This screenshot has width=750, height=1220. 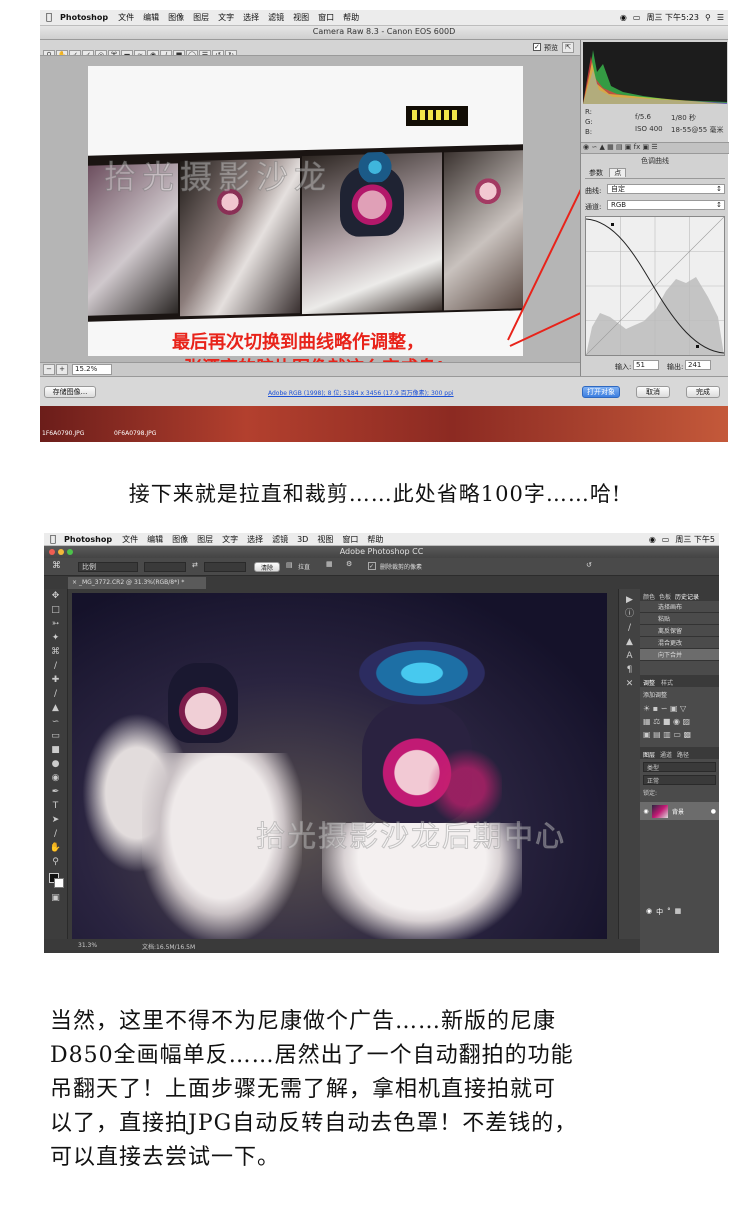 What do you see at coordinates (304, 566) in the screenshot?
I see `straighten-label: 拉直` at bounding box center [304, 566].